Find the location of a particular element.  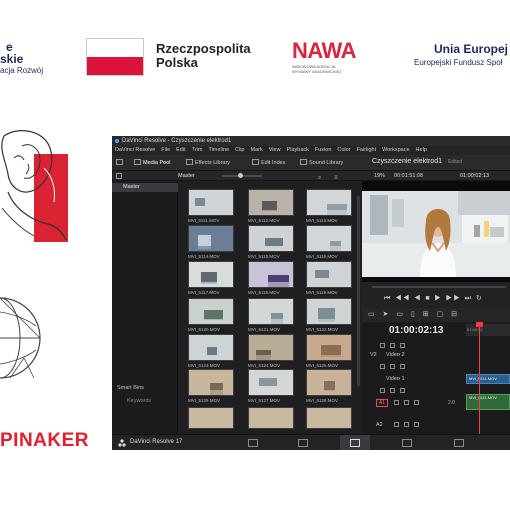

sidebar-item-master: Master is located at coordinates (145, 187).